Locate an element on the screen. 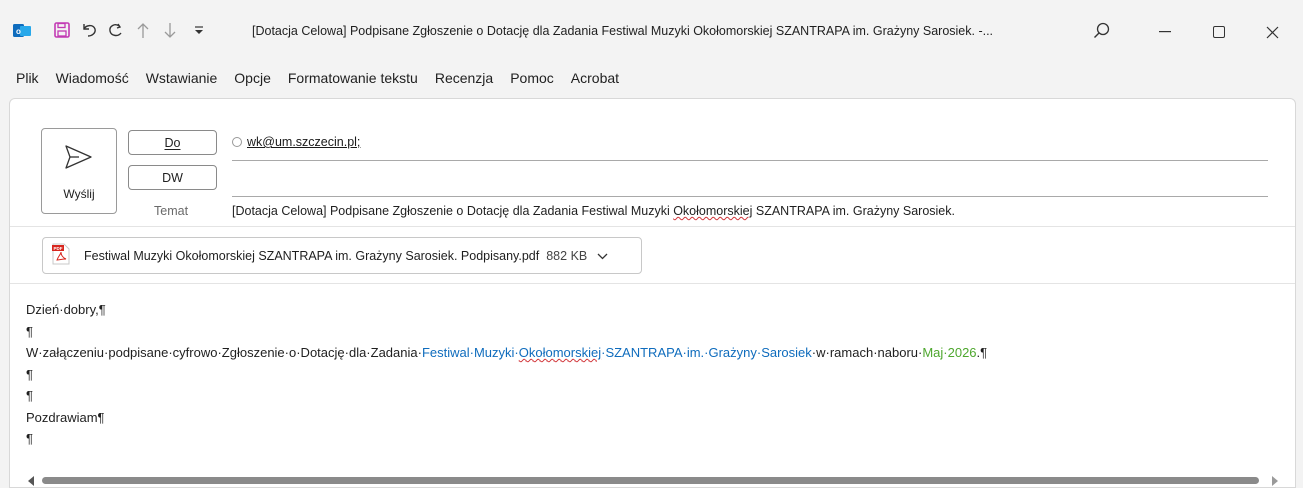 This screenshot has width=1303, height=488. recipient-email: wk@um.szczecin.pl; is located at coordinates (303, 142).